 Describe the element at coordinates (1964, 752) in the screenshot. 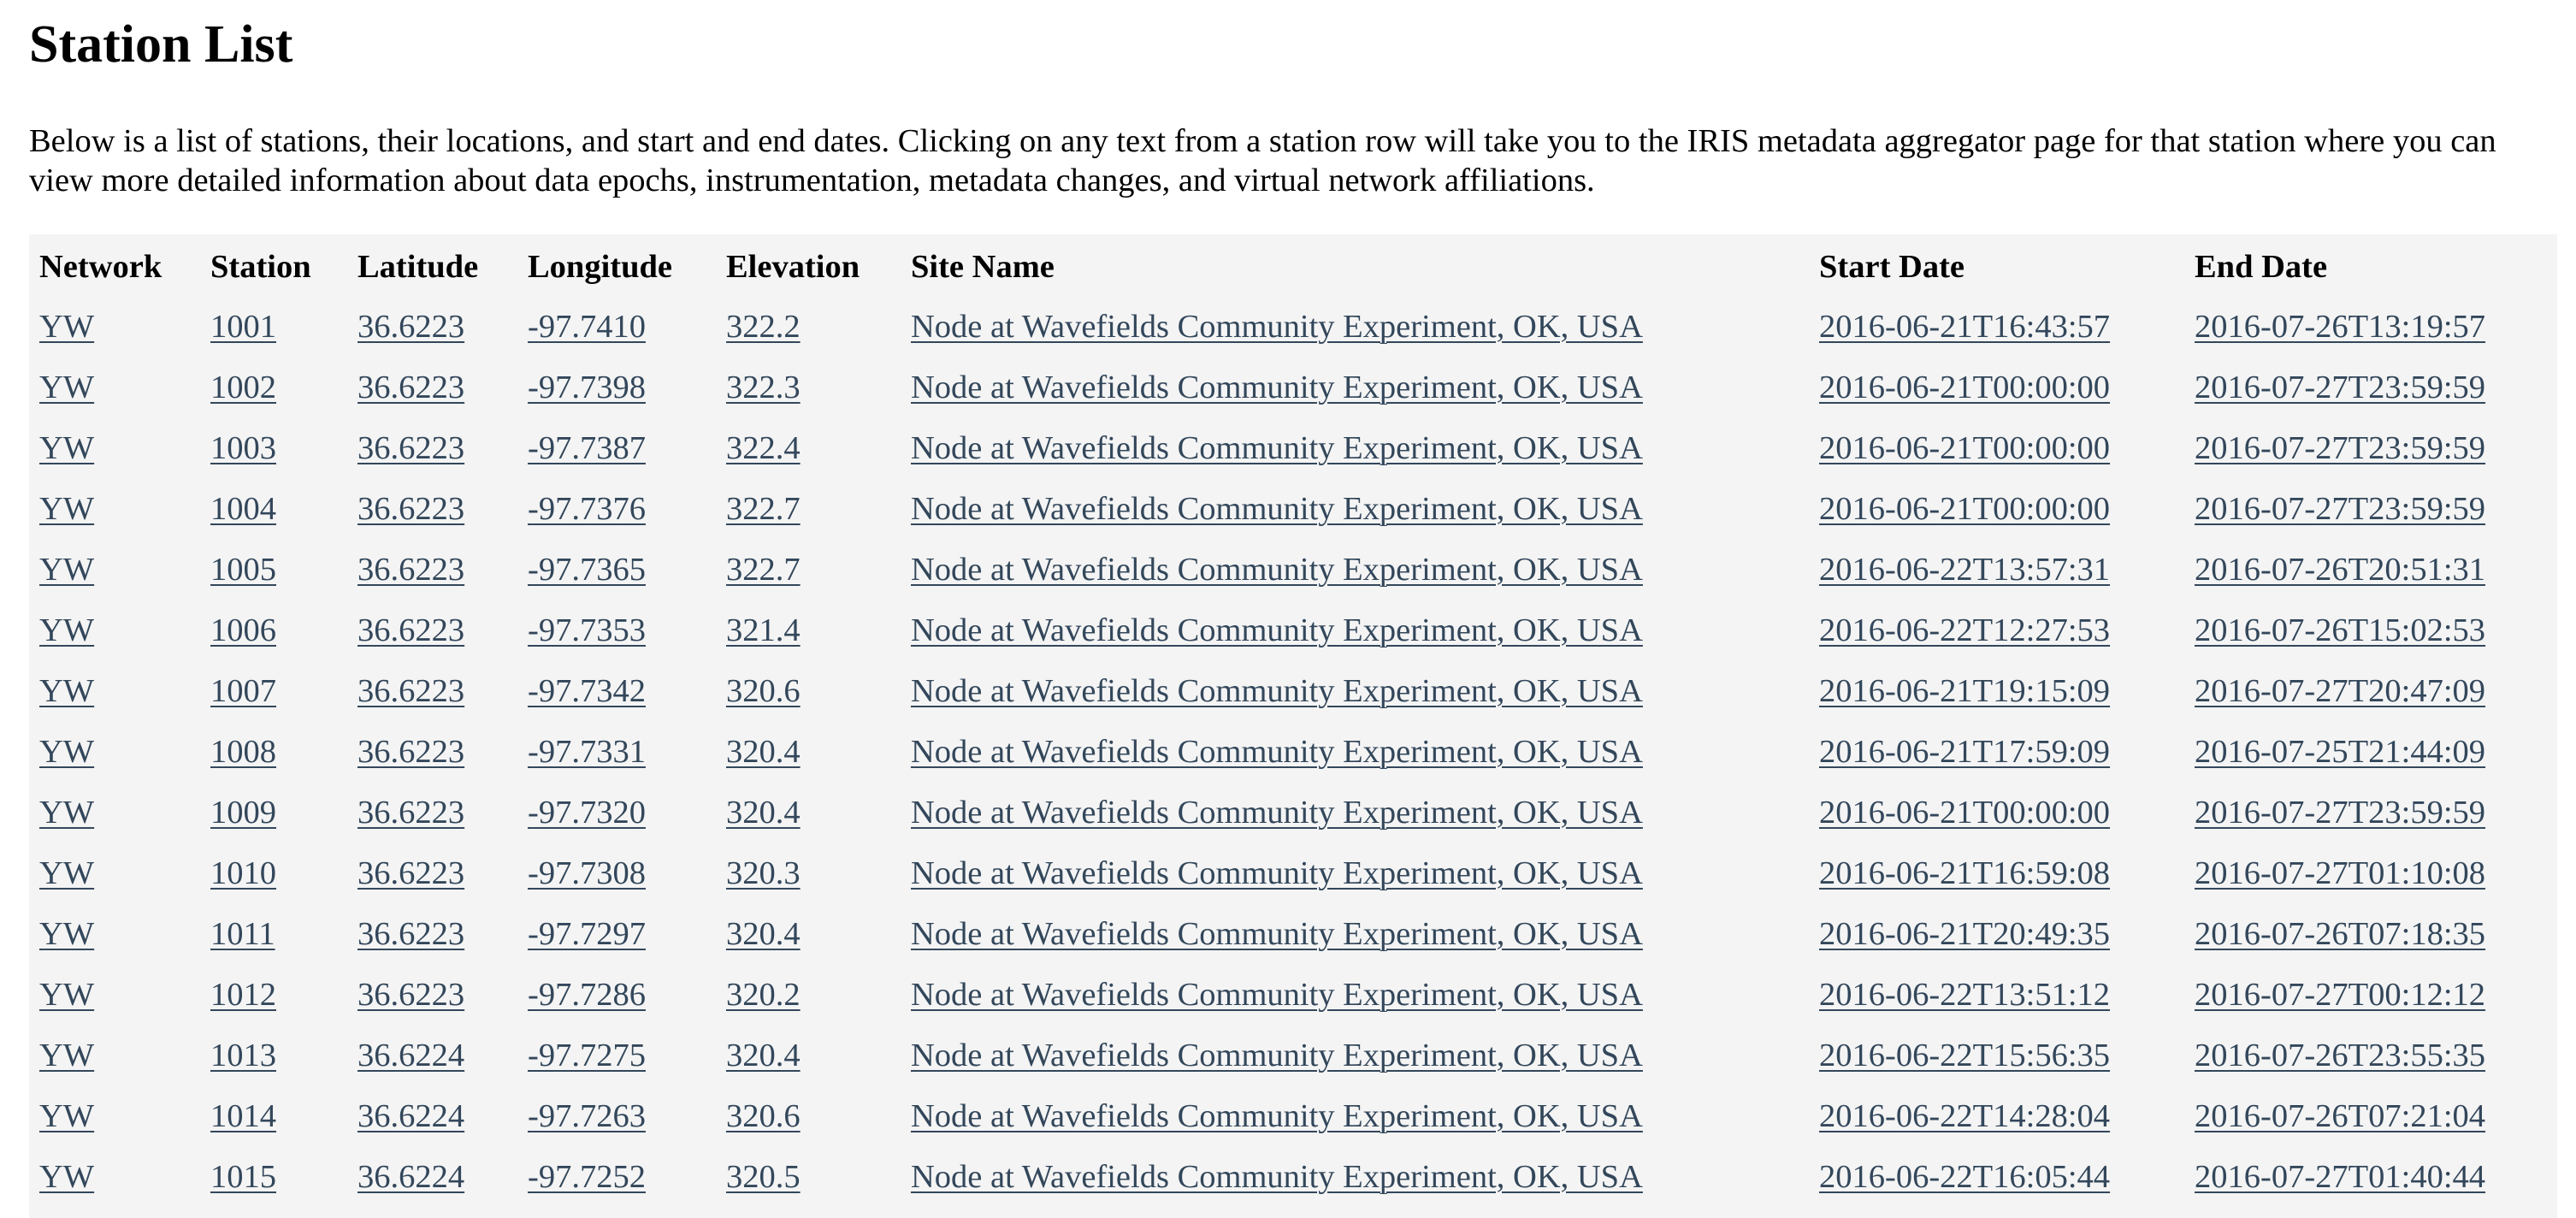

I see `start-date-link: 2016-06-21T17:59:09` at that location.